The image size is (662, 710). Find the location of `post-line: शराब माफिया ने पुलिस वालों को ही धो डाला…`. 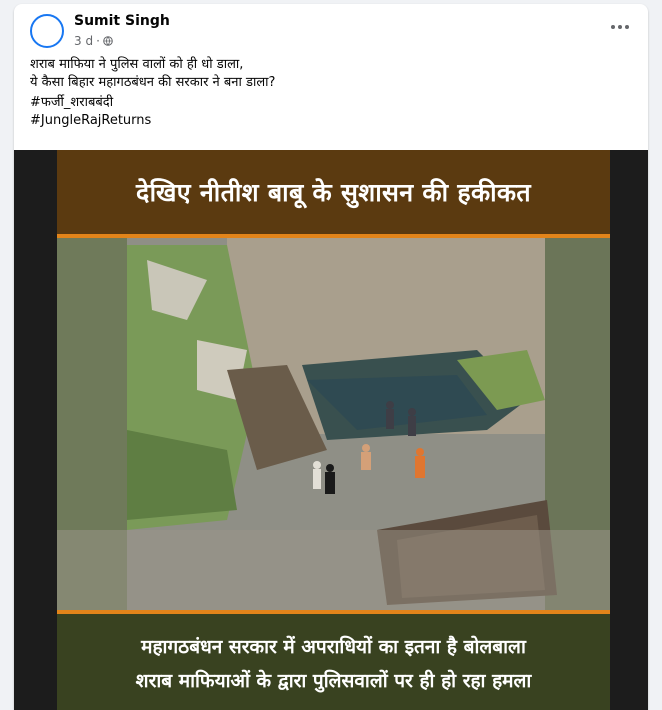

post-line: शराब माफिया ने पुलिस वालों को ही धो डाला… is located at coordinates (137, 64).